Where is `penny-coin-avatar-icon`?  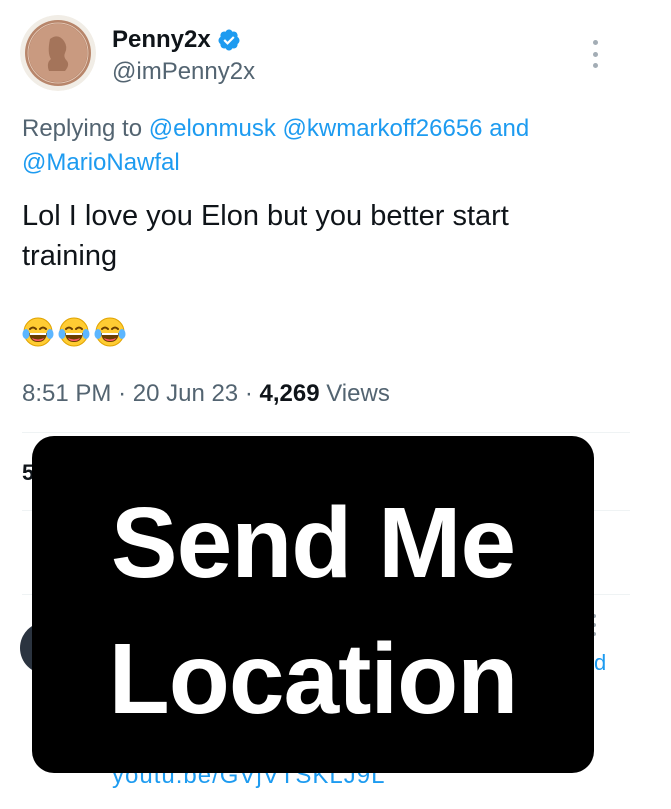 penny-coin-avatar-icon is located at coordinates (58, 53).